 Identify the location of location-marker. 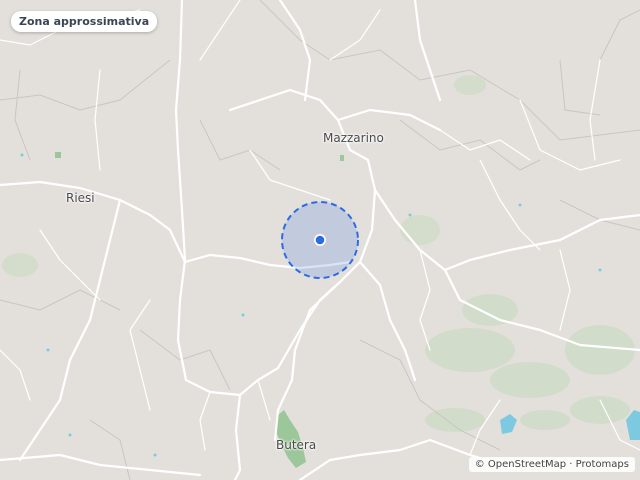
(320, 240).